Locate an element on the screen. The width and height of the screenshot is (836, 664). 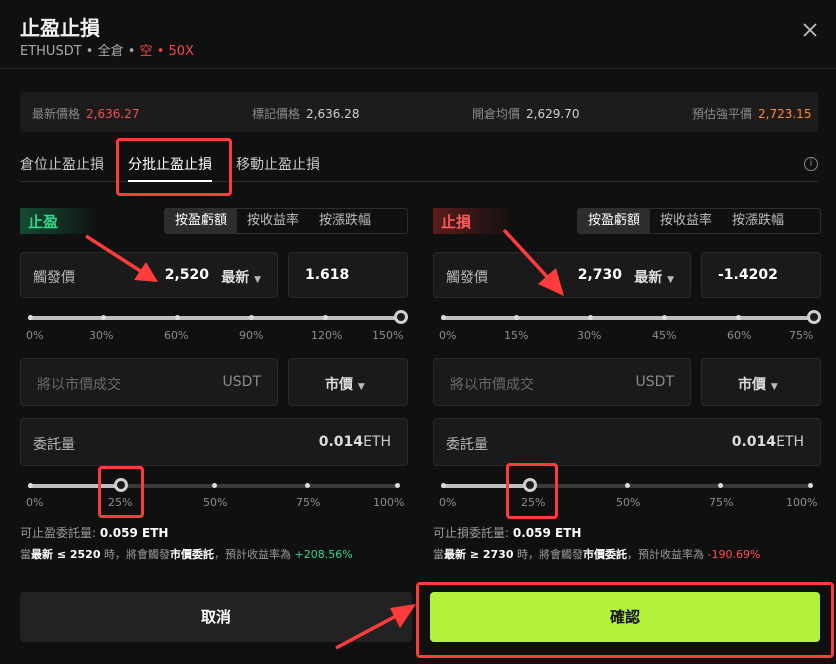
position-subtitle: ETHUSDT • 全倉 • 空 • 50X is located at coordinates (107, 49).